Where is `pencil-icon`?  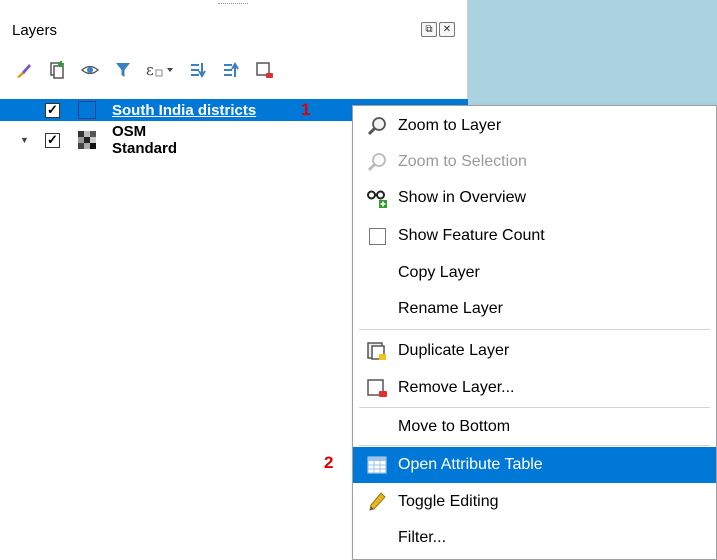
pencil-icon is located at coordinates (377, 502).